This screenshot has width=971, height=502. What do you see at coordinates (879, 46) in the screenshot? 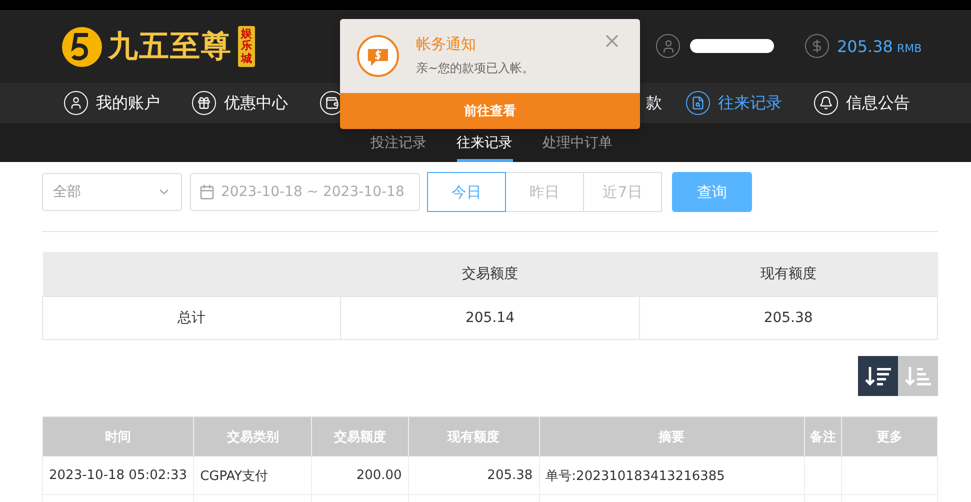
I see `balance-amount: 205.38 RMB` at bounding box center [879, 46].